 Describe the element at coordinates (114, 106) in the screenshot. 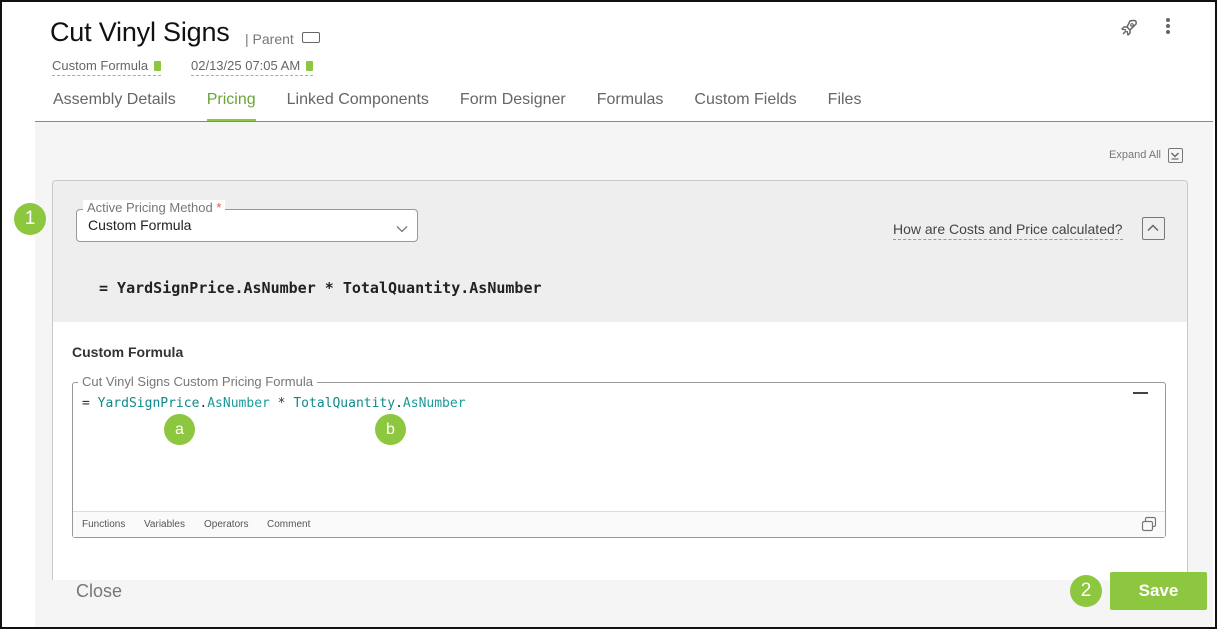

I see `tab-assembly-details: Assembly Details` at that location.